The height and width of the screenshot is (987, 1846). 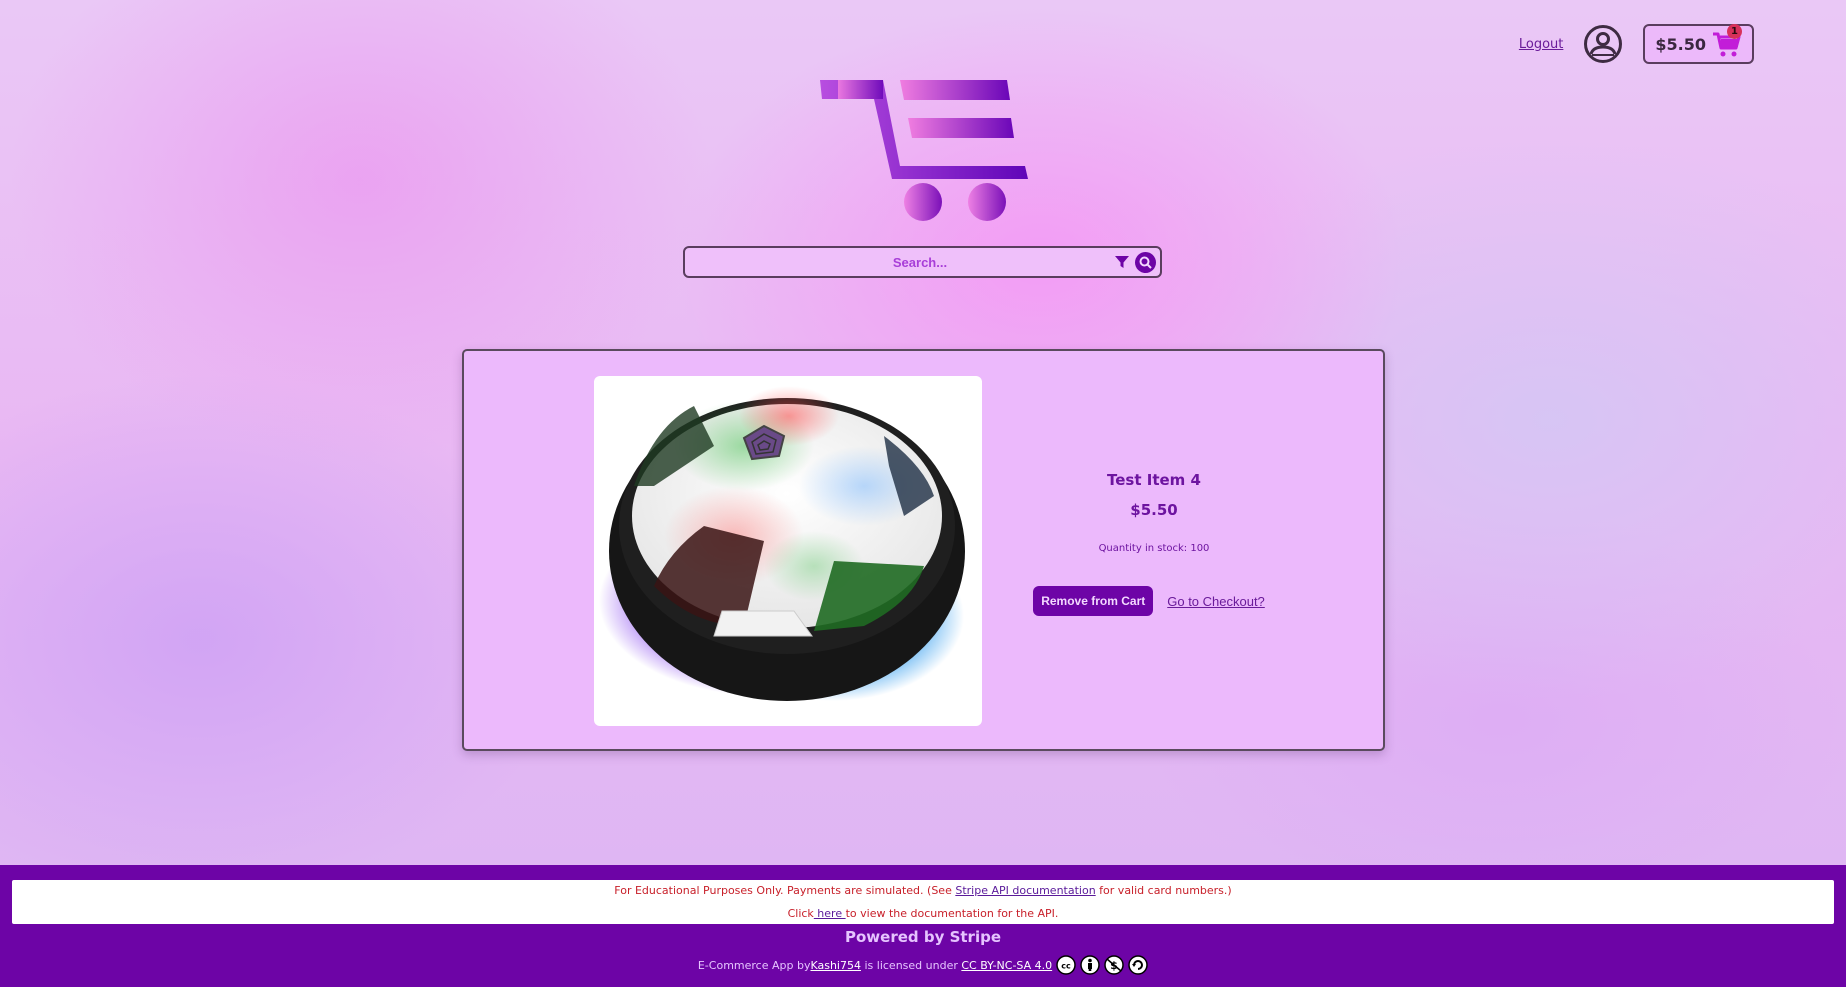 What do you see at coordinates (911, 965) in the screenshot?
I see `license-text: is licensed under` at bounding box center [911, 965].